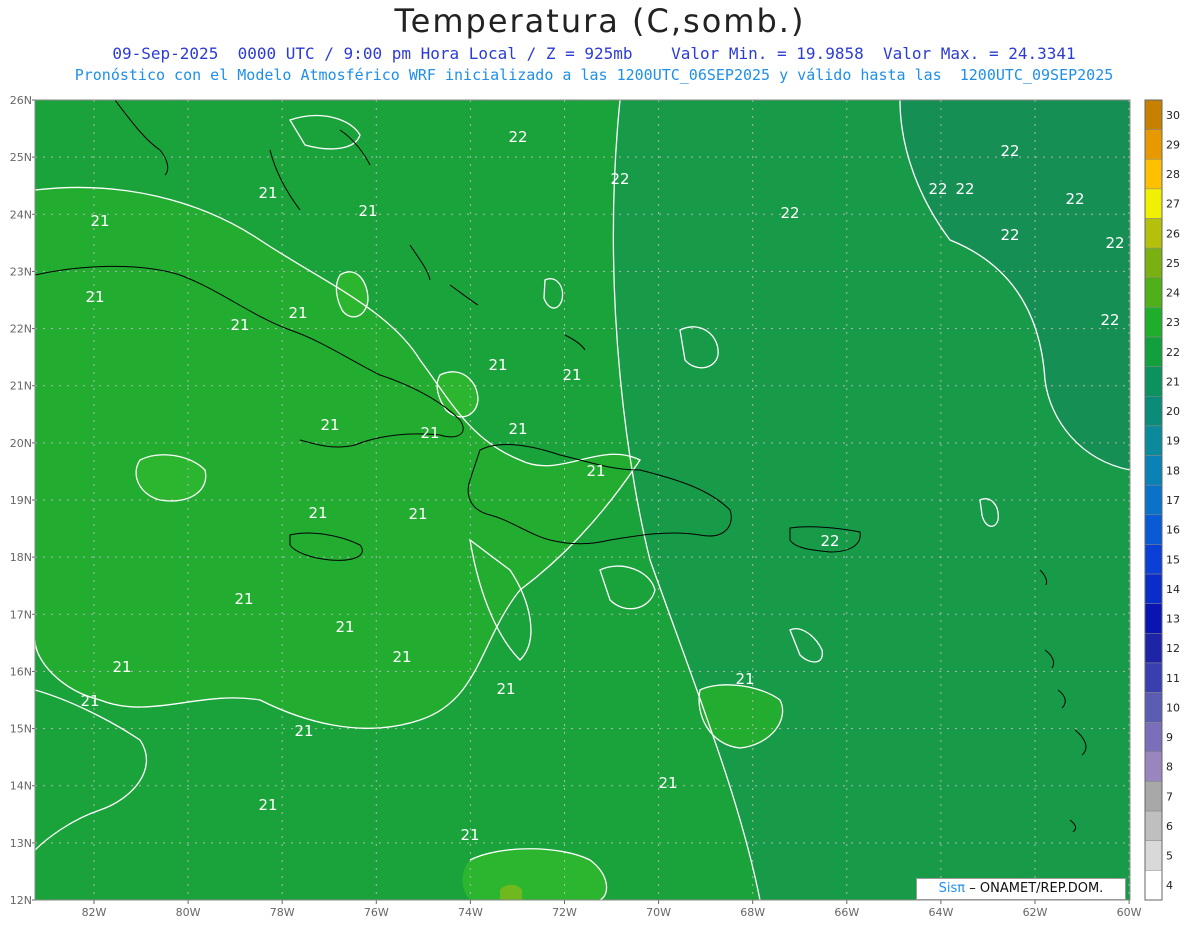  What do you see at coordinates (21, 729) in the screenshot?
I see `latitude-label: 15N` at bounding box center [21, 729].